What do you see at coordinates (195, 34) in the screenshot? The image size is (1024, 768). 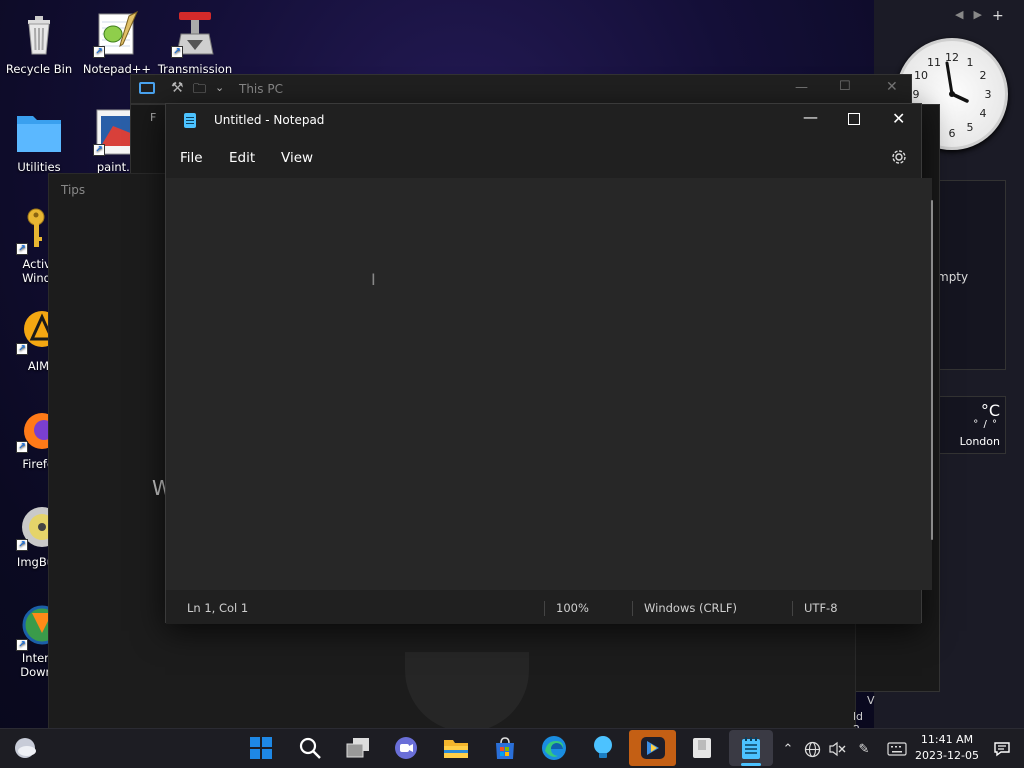 I see `transmission-icon: ↗` at bounding box center [195, 34].